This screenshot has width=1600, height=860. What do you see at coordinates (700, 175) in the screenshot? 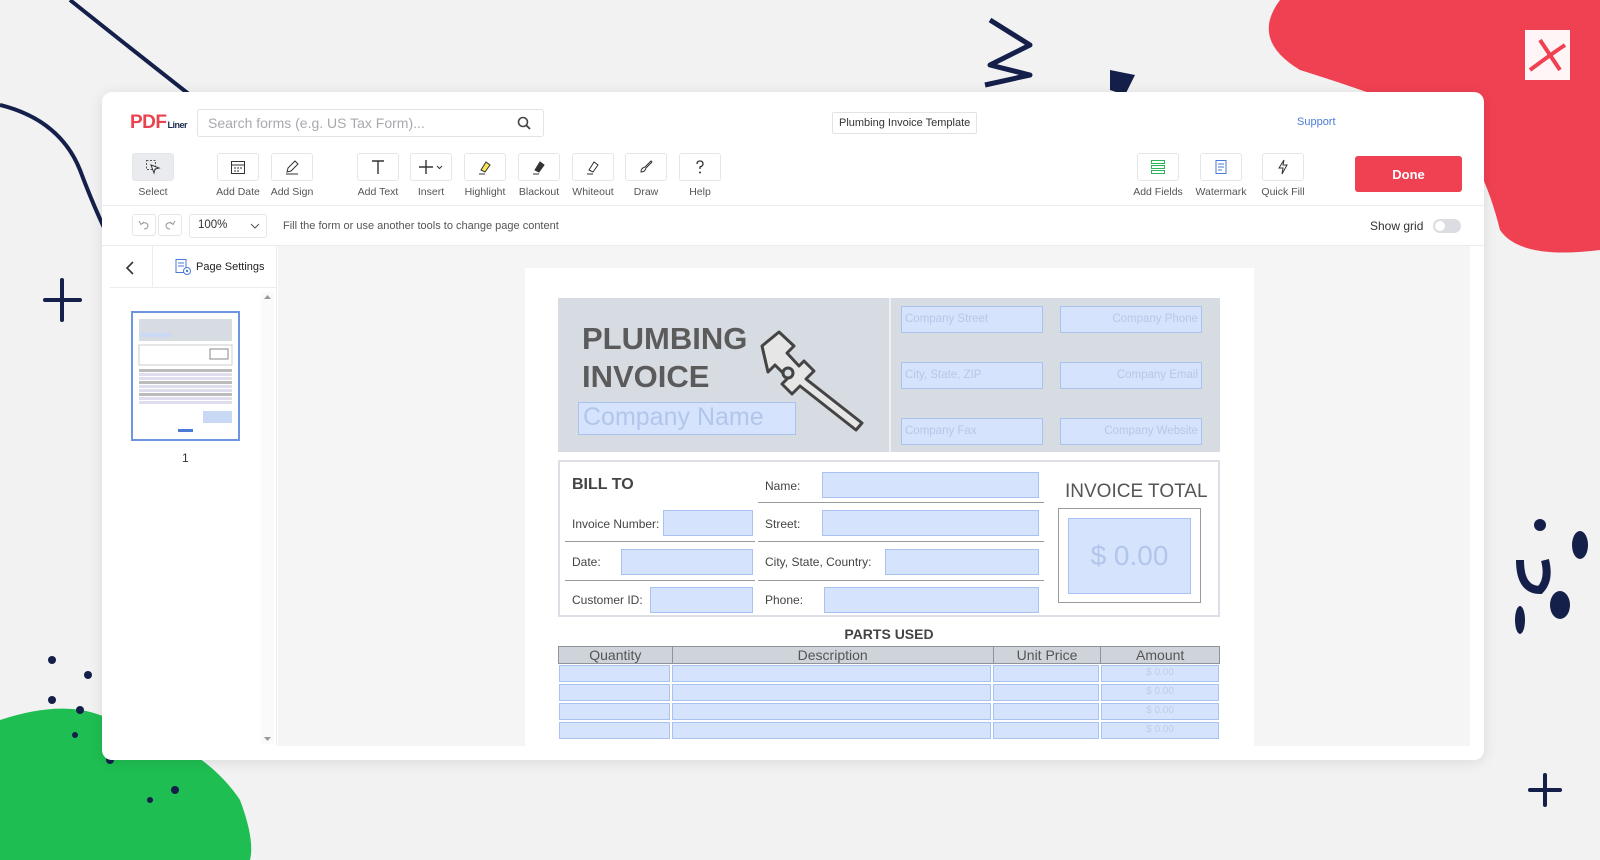
I see `tool-help: Help` at bounding box center [700, 175].